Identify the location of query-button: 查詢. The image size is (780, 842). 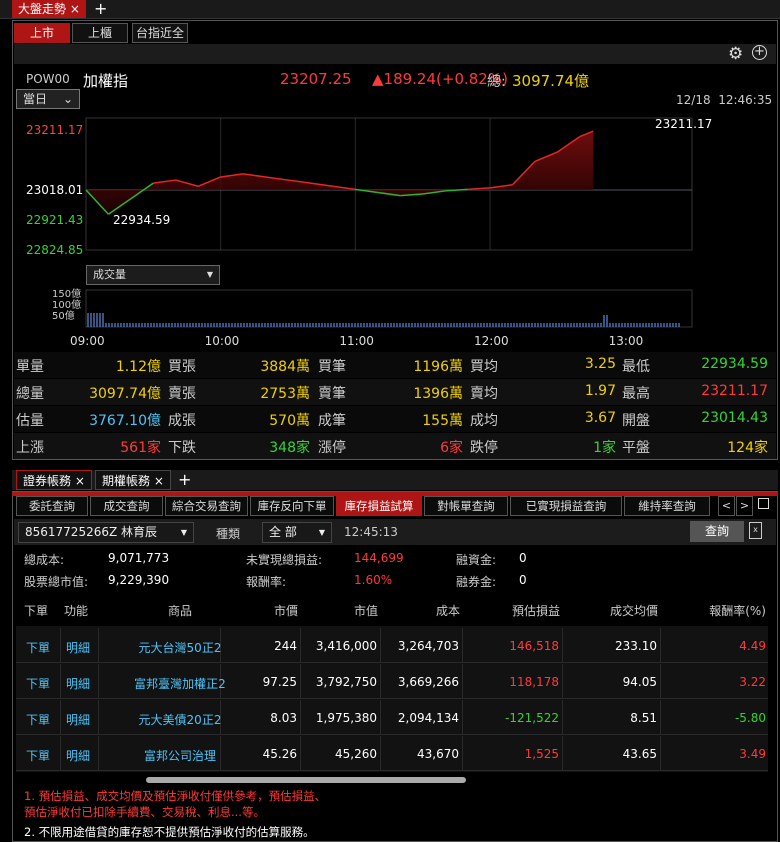
(717, 531).